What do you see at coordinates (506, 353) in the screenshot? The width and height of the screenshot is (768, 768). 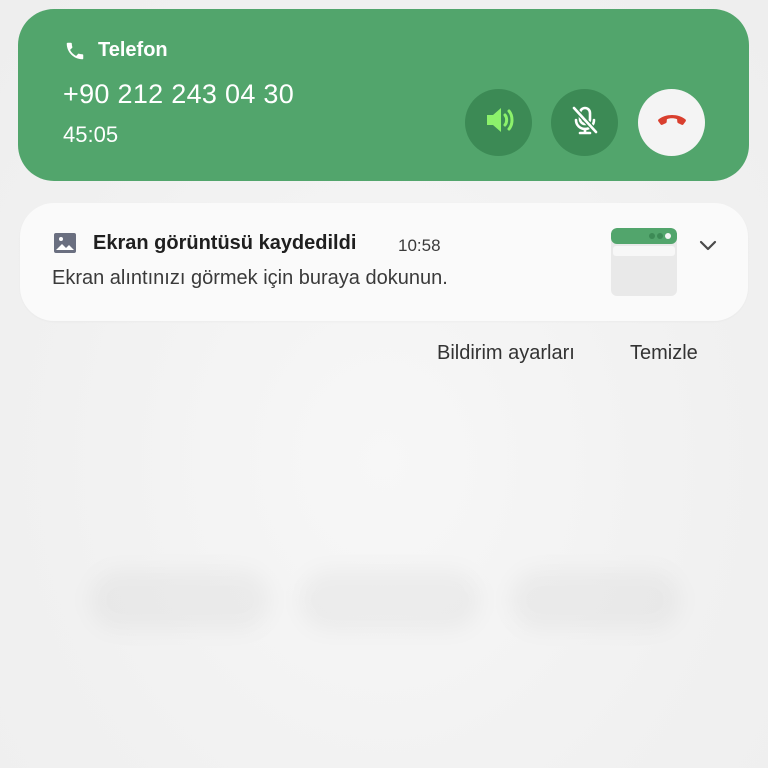 I see `notification-settings-button: Bildirim ayarları` at bounding box center [506, 353].